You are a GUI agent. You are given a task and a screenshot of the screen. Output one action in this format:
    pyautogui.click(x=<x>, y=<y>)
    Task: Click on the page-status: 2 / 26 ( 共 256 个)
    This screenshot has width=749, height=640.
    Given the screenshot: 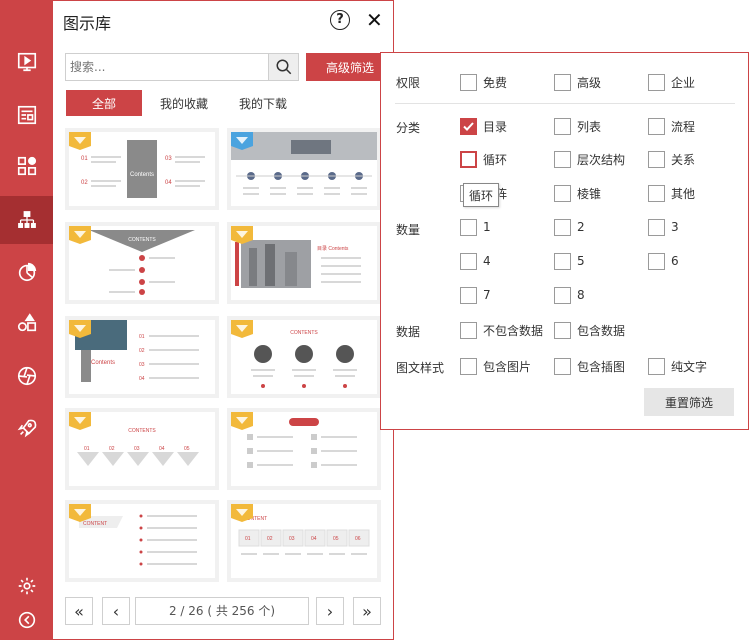 What is the action you would take?
    pyautogui.click(x=222, y=611)
    